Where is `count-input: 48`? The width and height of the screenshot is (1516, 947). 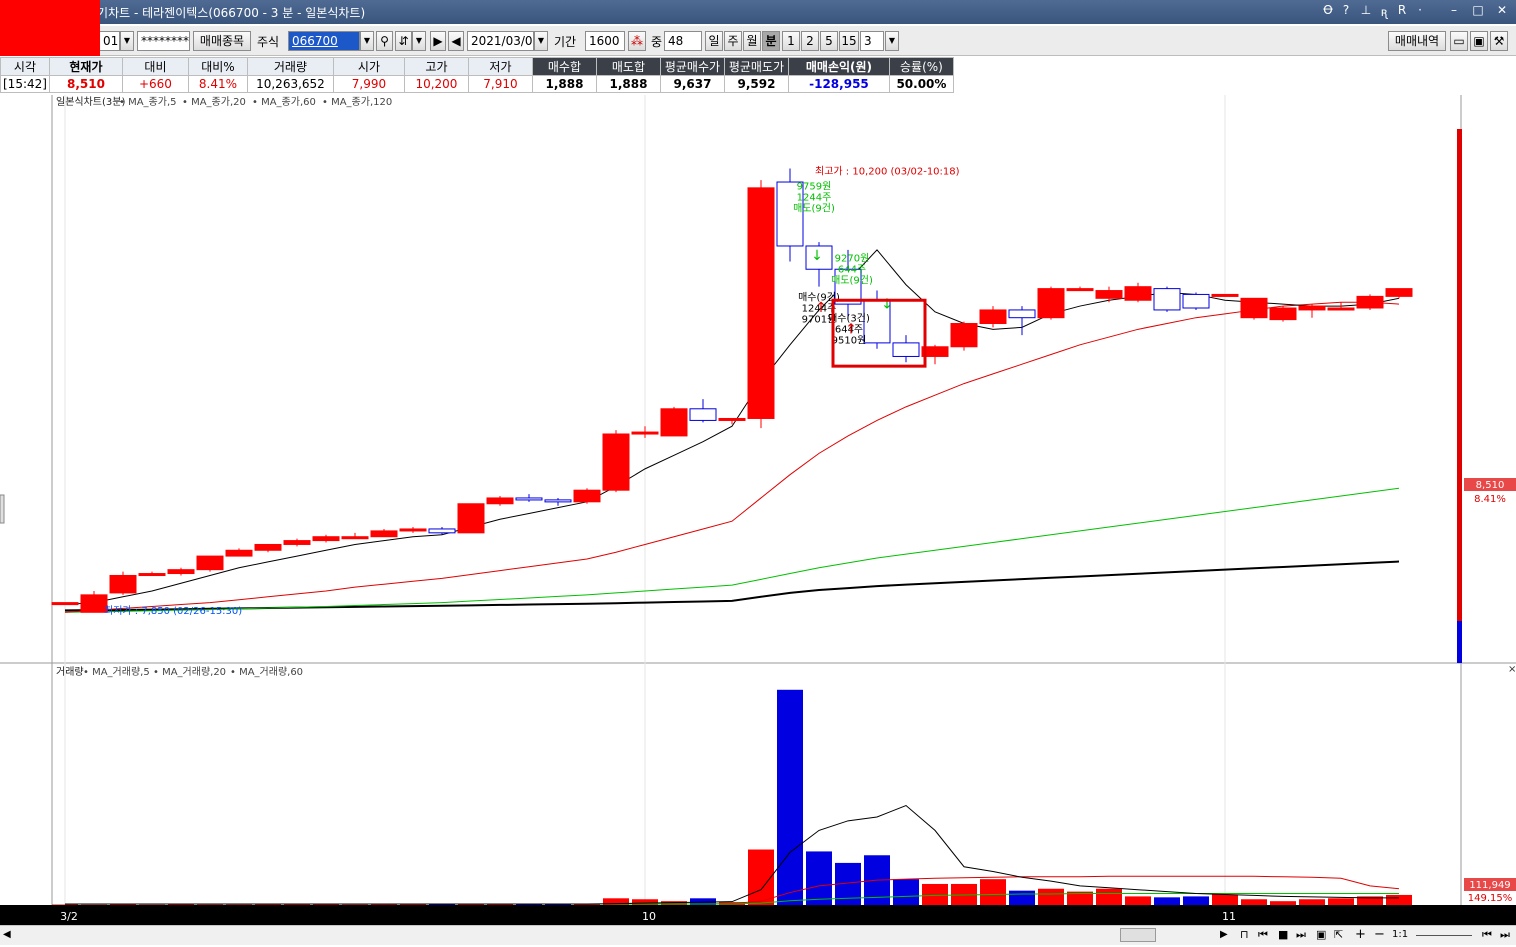 count-input: 48 is located at coordinates (683, 41).